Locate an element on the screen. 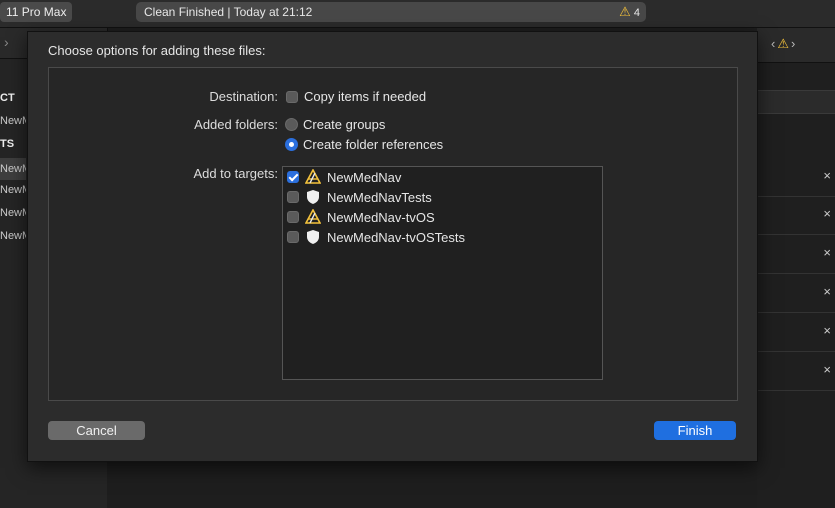  editor-area: ‹⚠› × × × × × × is located at coordinates (796, 268).